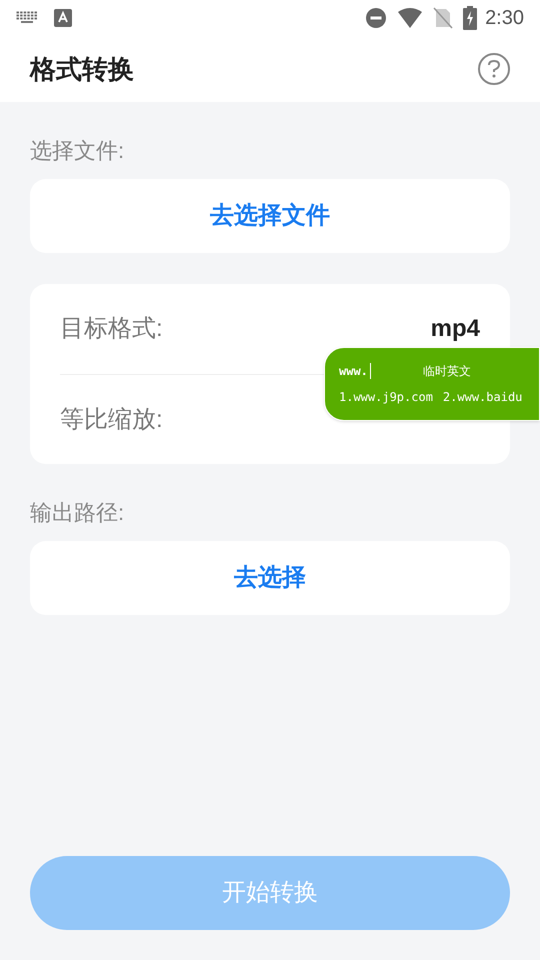 The width and height of the screenshot is (540, 960). Describe the element at coordinates (443, 18) in the screenshot. I see `no-sim-icon` at that location.